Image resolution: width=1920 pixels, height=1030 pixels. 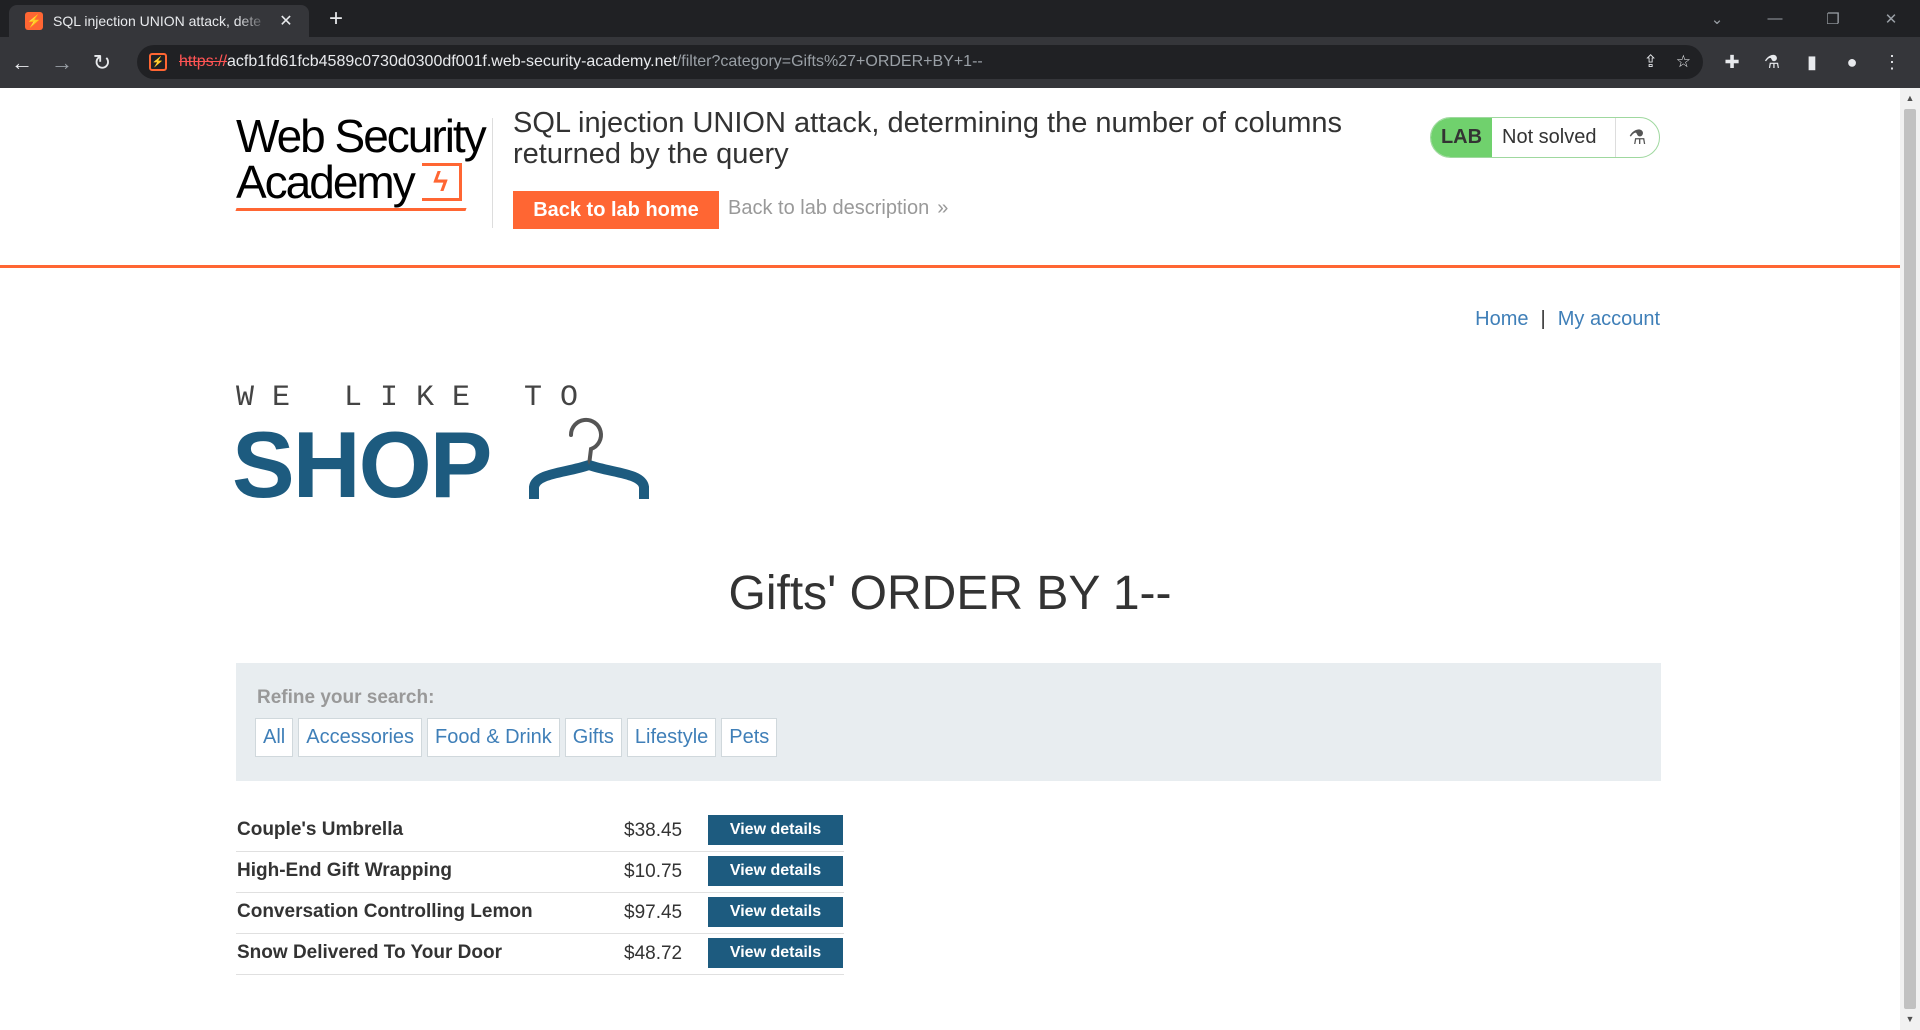 I want to click on category-heading: Gifts' ORDER BY 1--, so click(x=950, y=593).